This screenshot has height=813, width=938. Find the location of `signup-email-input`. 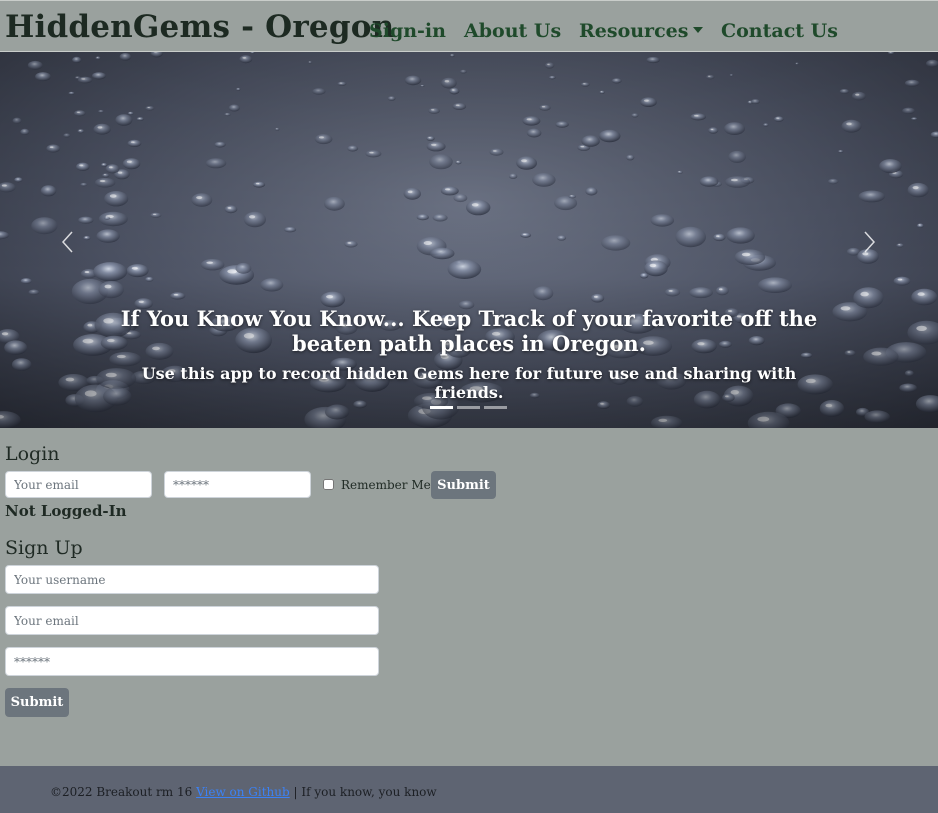

signup-email-input is located at coordinates (192, 620).